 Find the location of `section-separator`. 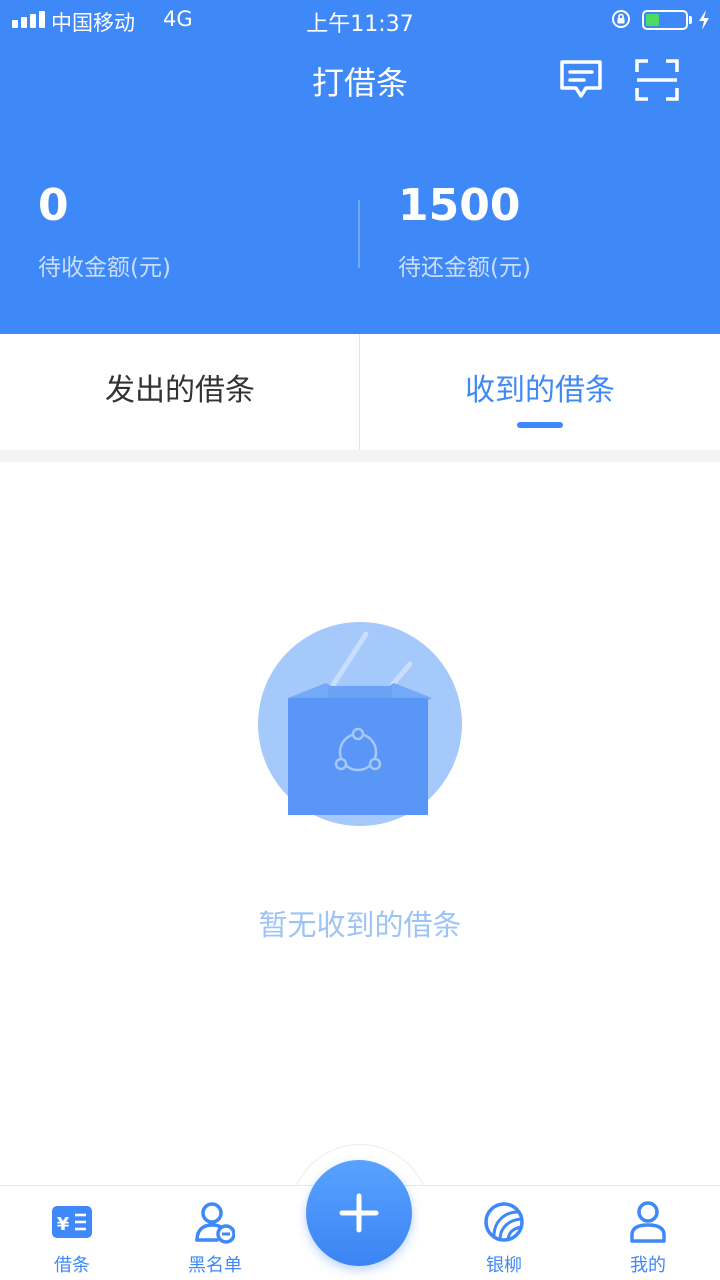

section-separator is located at coordinates (360, 456).